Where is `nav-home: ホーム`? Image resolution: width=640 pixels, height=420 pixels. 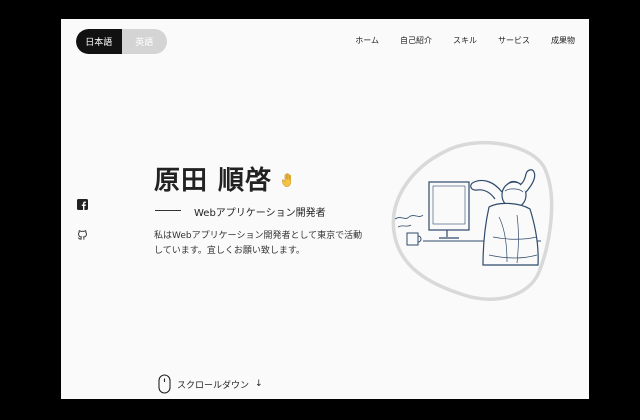
nav-home: ホーム is located at coordinates (367, 40).